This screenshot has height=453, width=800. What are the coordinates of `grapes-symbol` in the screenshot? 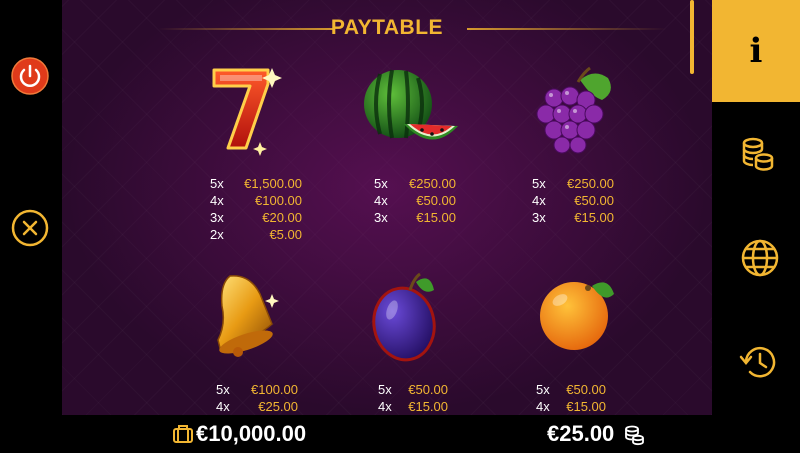 It's located at (573, 110).